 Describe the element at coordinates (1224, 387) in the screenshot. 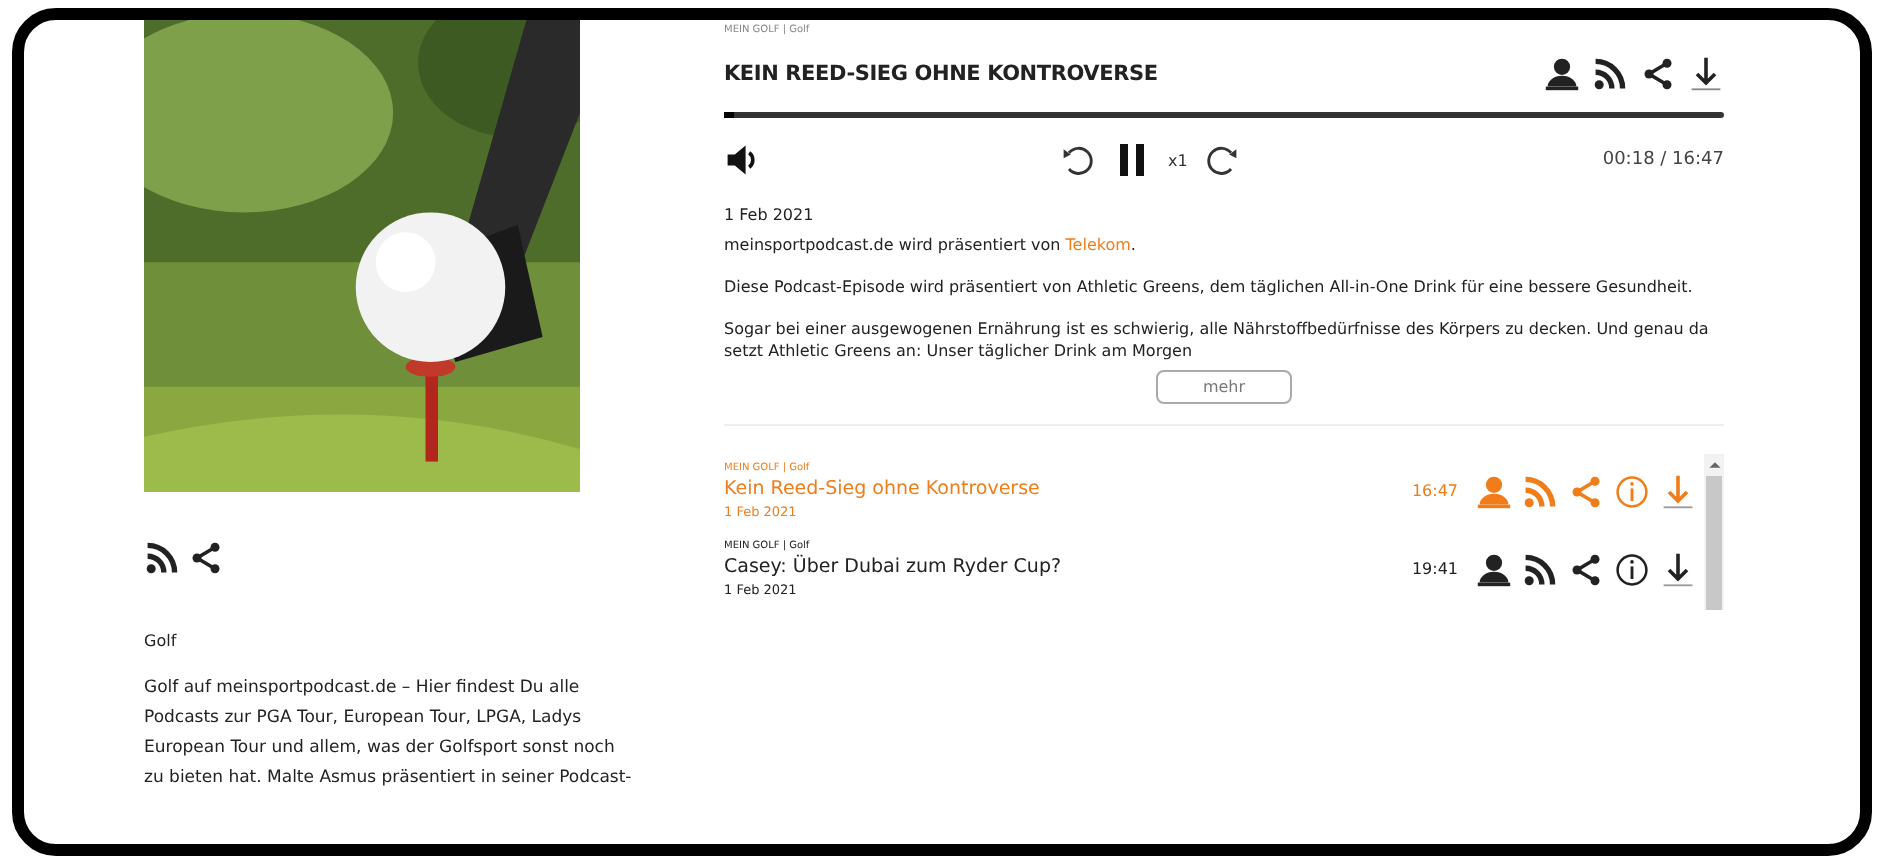

I see `more-button: mehr` at that location.